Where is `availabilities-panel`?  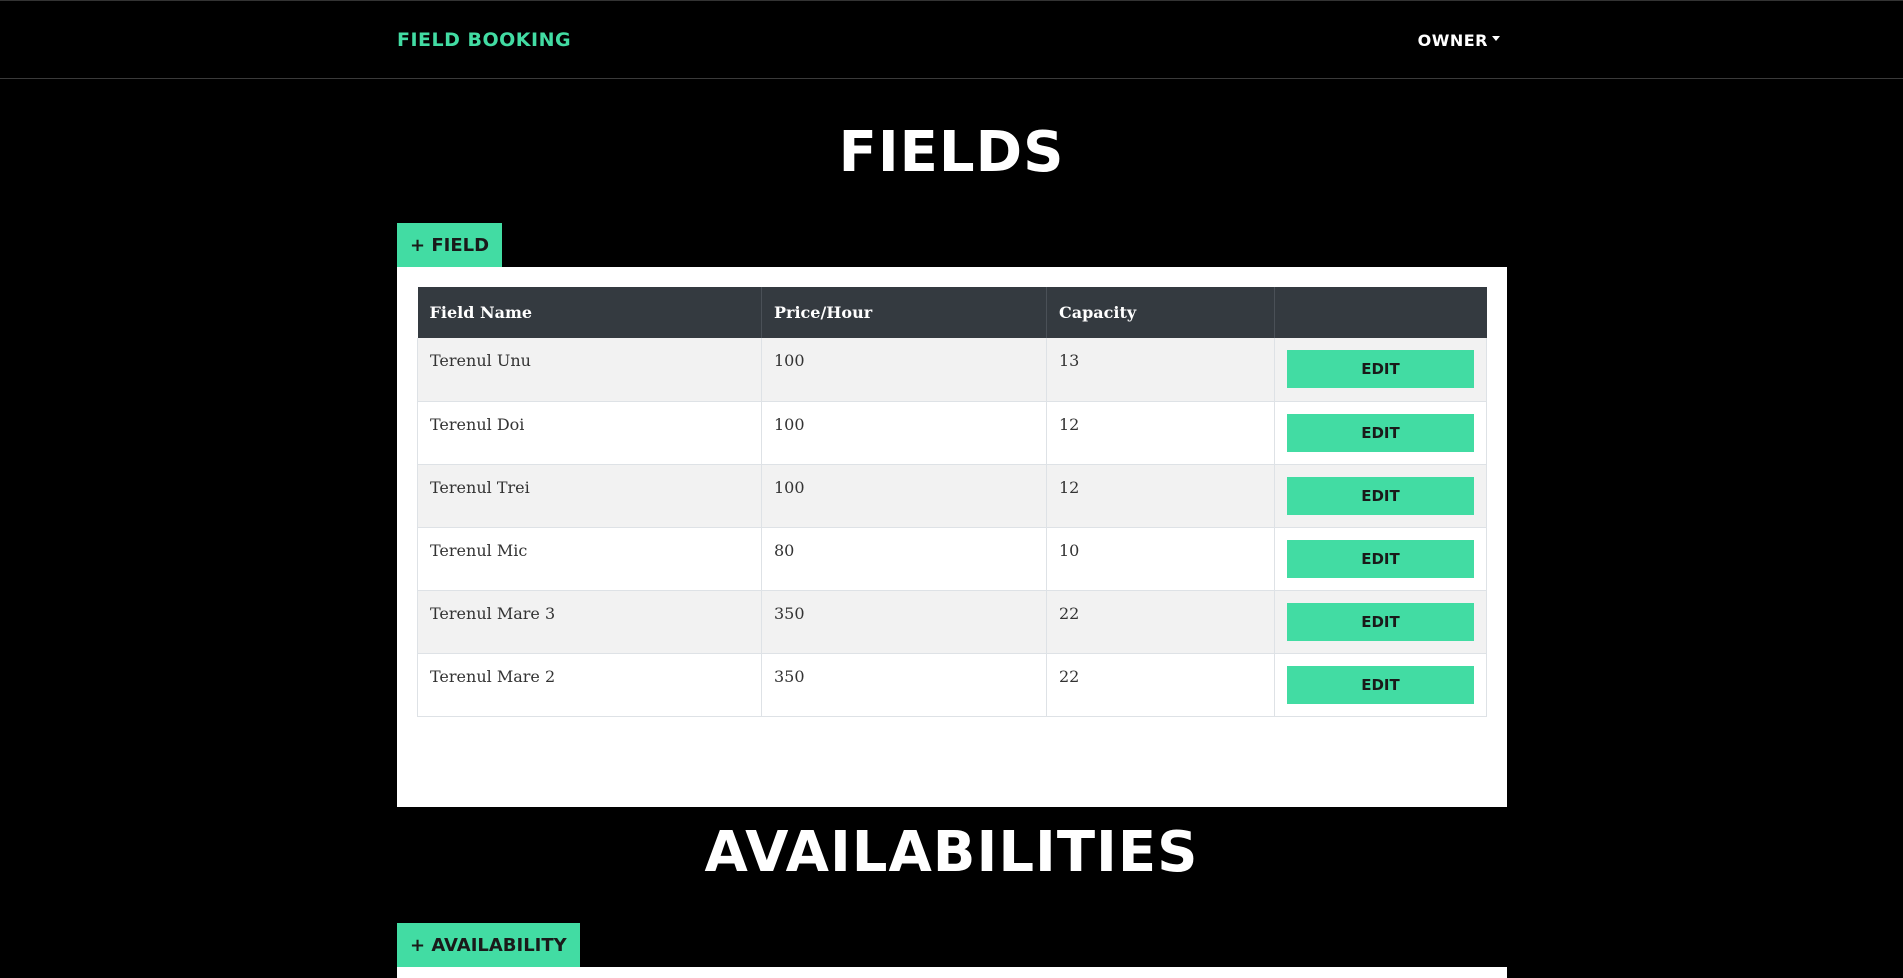
availabilities-panel is located at coordinates (952, 972).